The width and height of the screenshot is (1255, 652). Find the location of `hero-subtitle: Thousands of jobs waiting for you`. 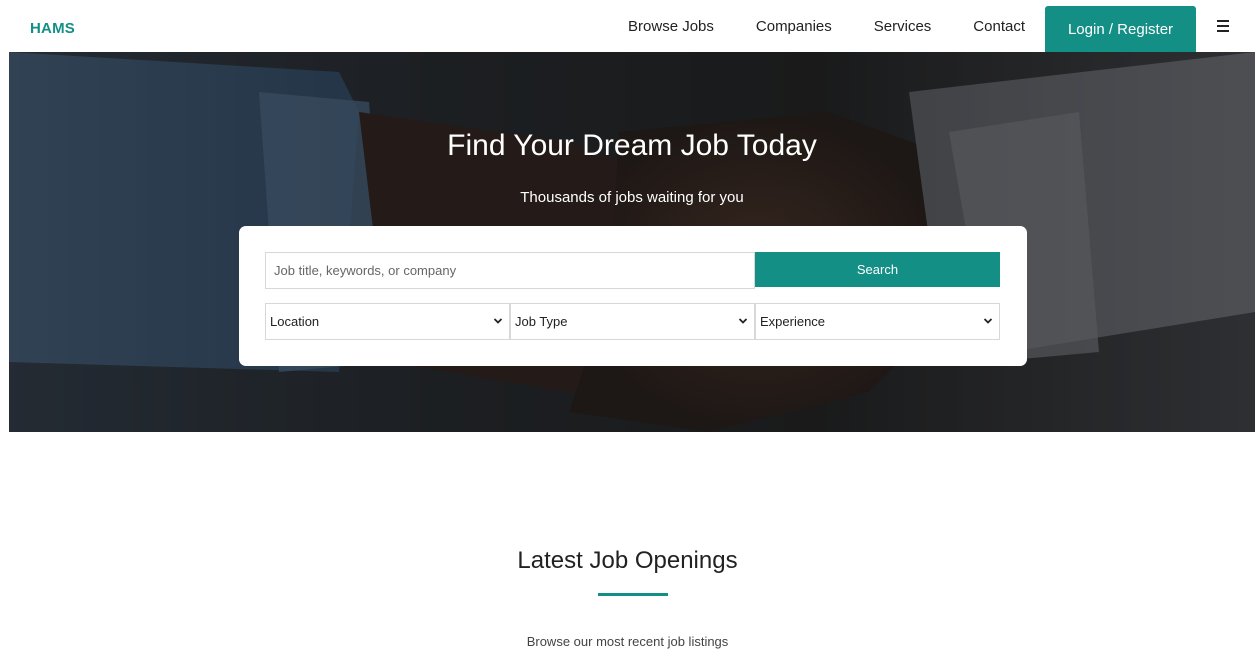

hero-subtitle: Thousands of jobs waiting for you is located at coordinates (632, 197).